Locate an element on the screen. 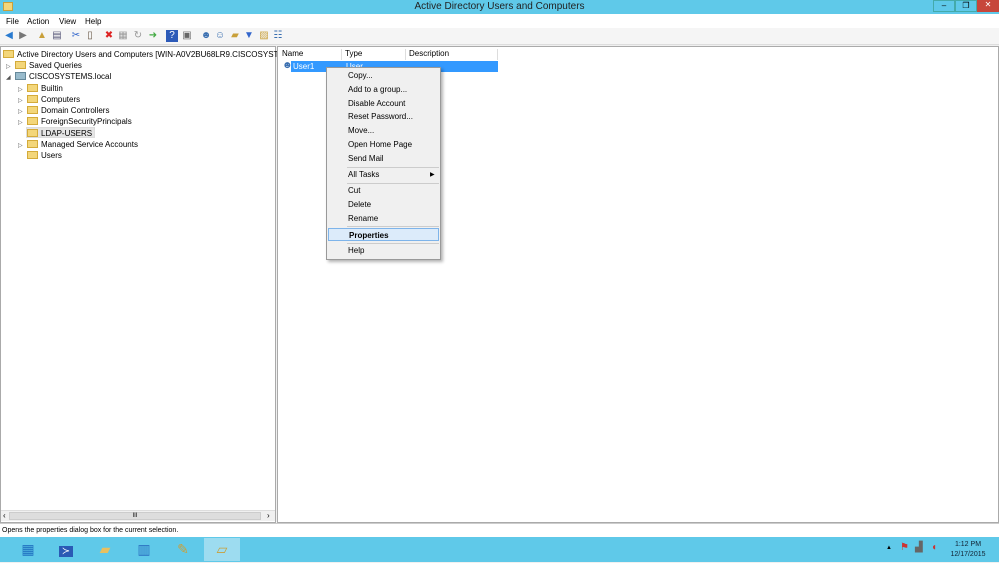 Image resolution: width=999 pixels, height=563 pixels. minimize-button: ‒ is located at coordinates (944, 6).